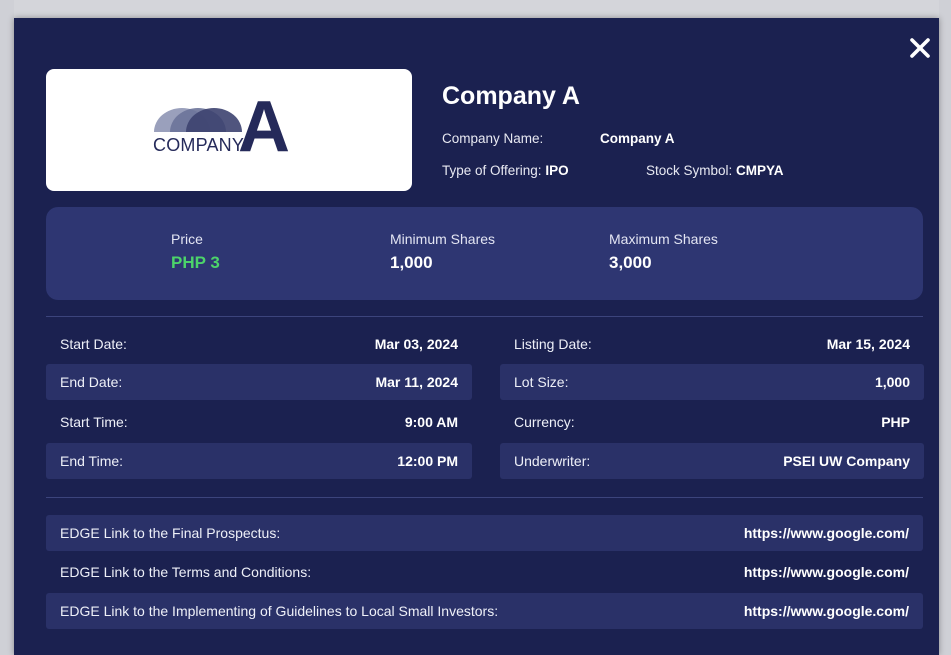  Describe the element at coordinates (663, 239) in the screenshot. I see `maximum-shares-label: Maximum Shares` at that location.